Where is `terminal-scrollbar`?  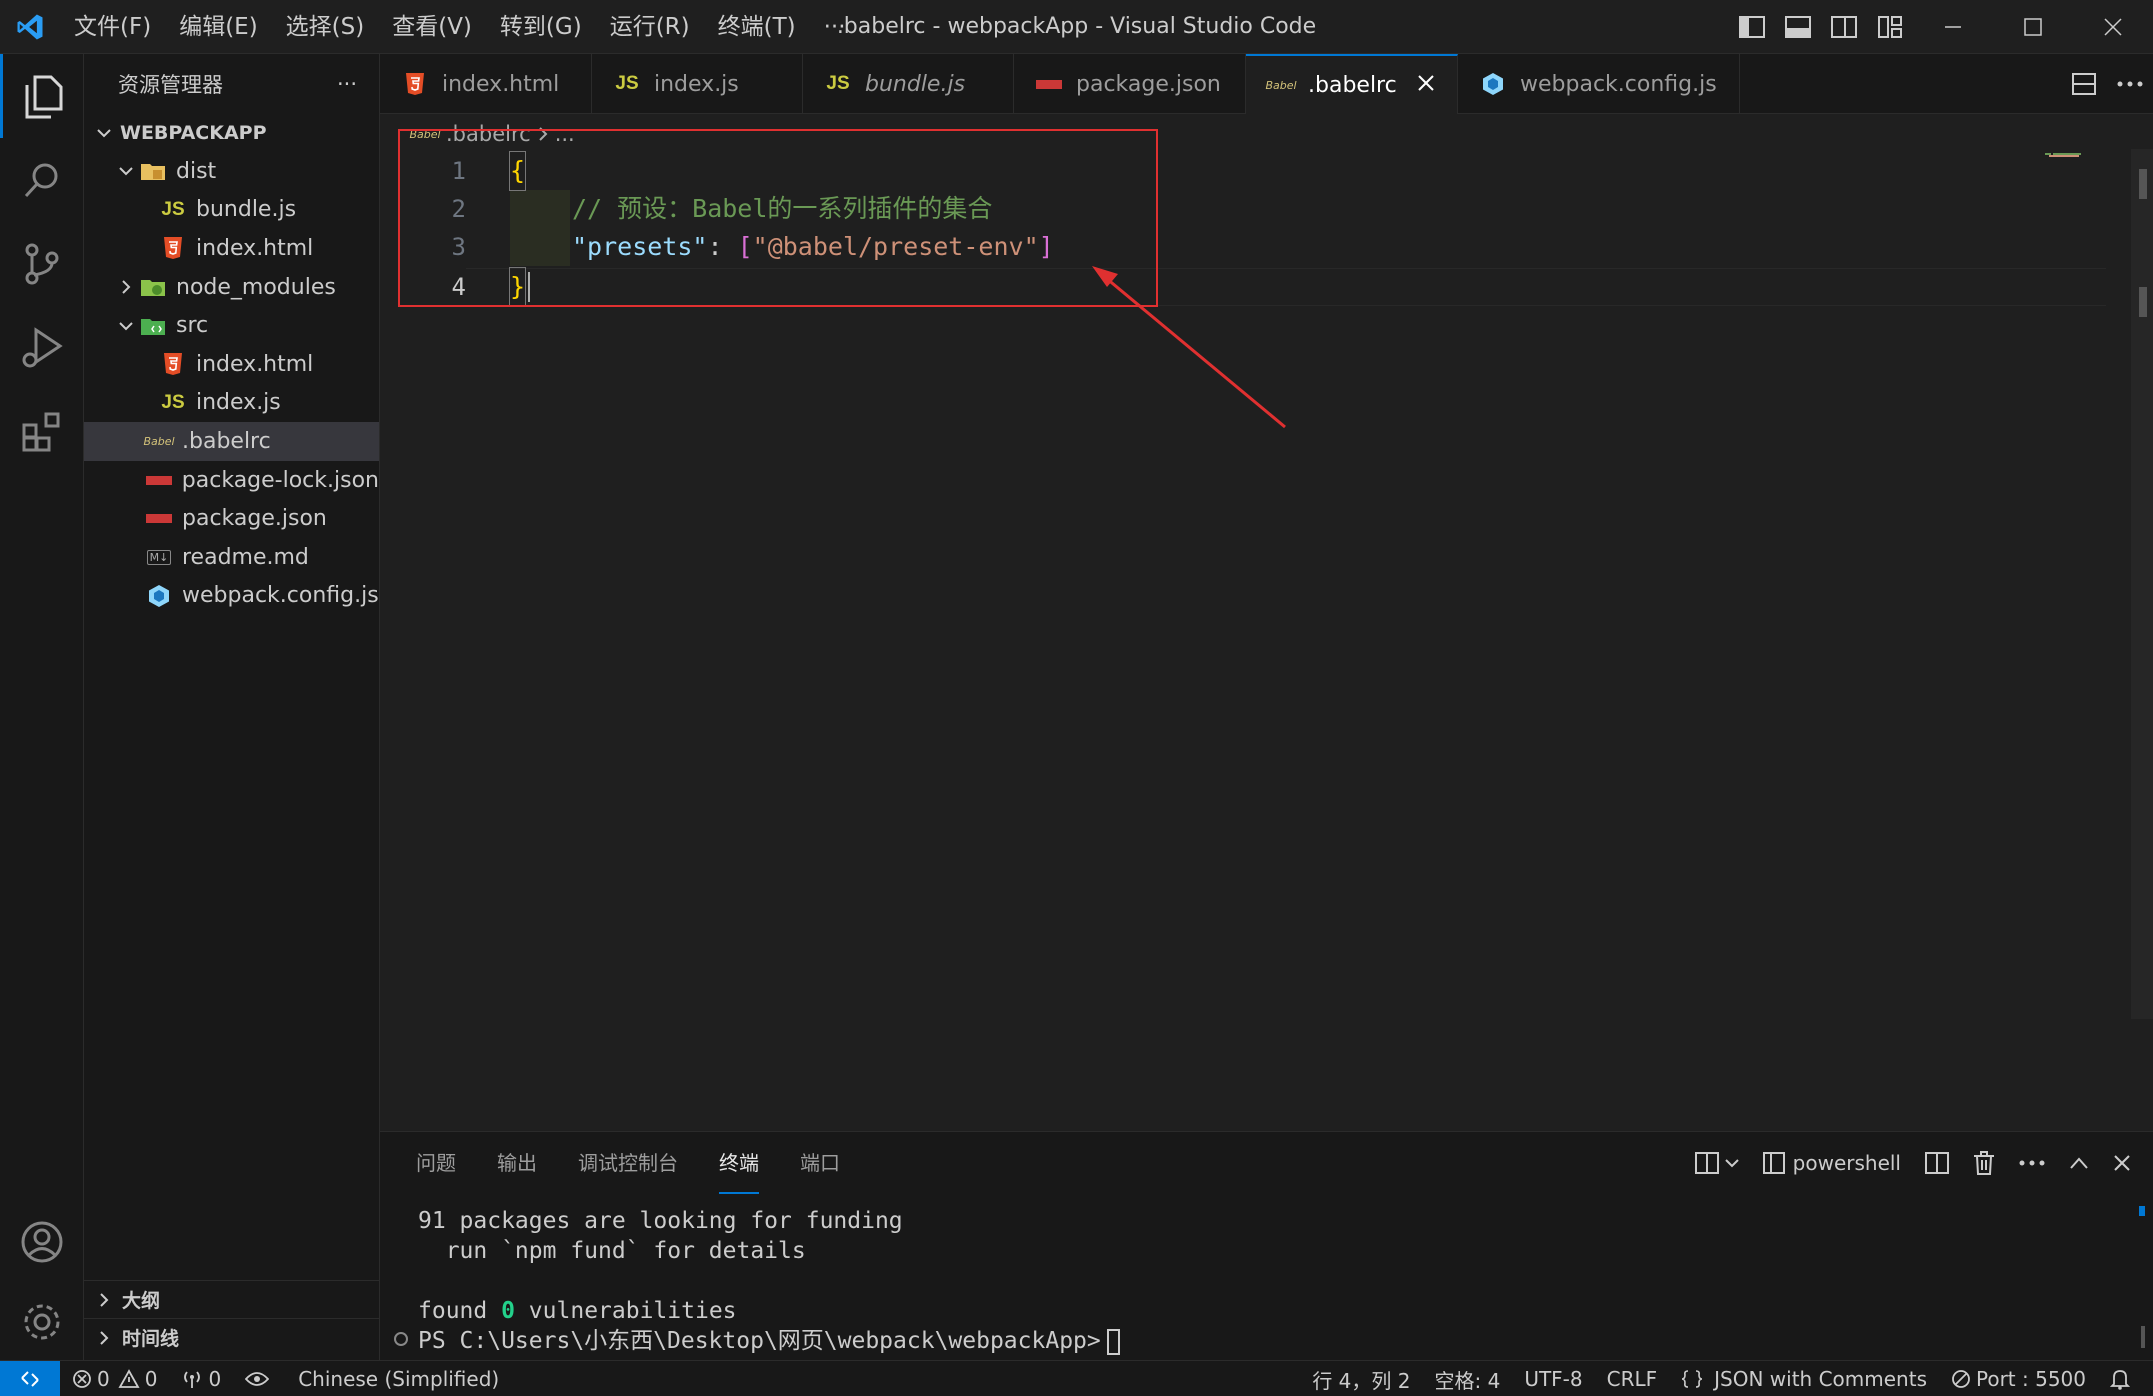 terminal-scrollbar is located at coordinates (2143, 1337).